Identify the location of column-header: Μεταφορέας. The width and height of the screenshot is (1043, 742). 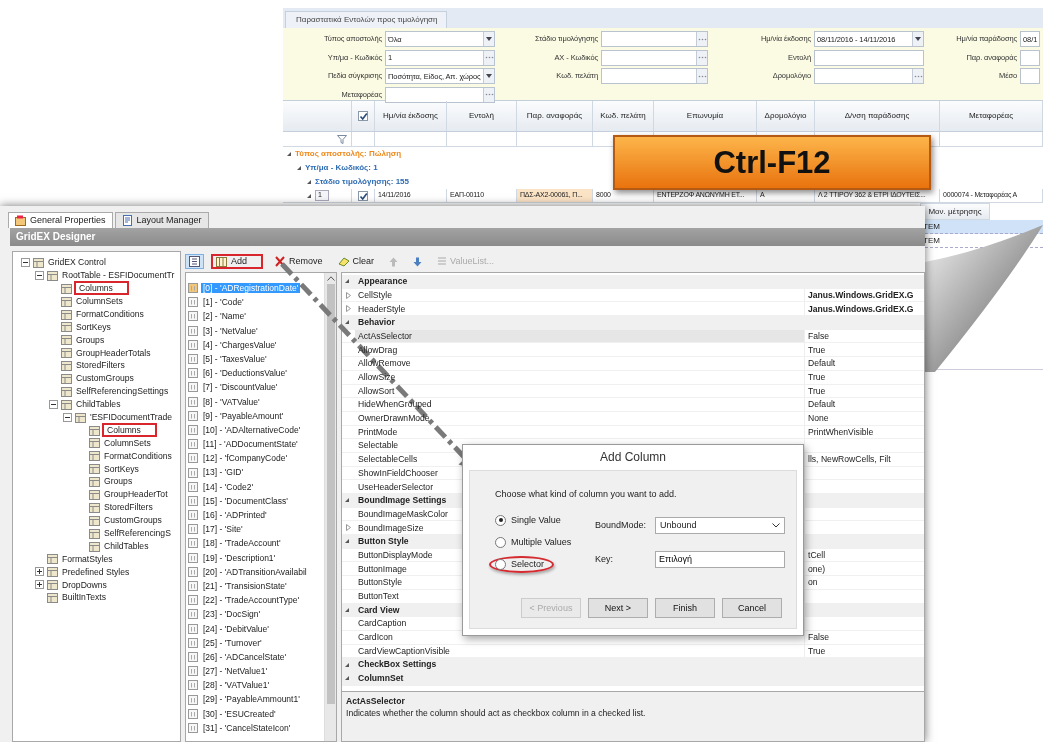
(991, 116).